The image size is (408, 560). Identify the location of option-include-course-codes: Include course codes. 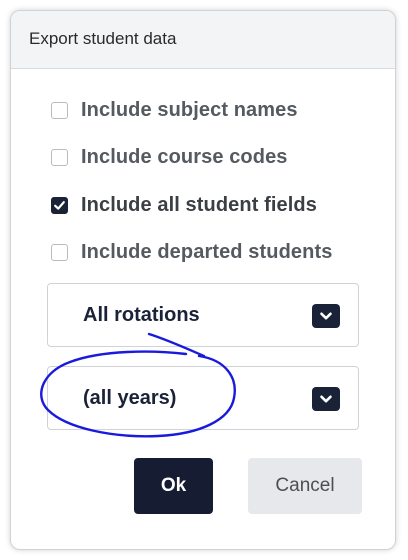
(169, 157).